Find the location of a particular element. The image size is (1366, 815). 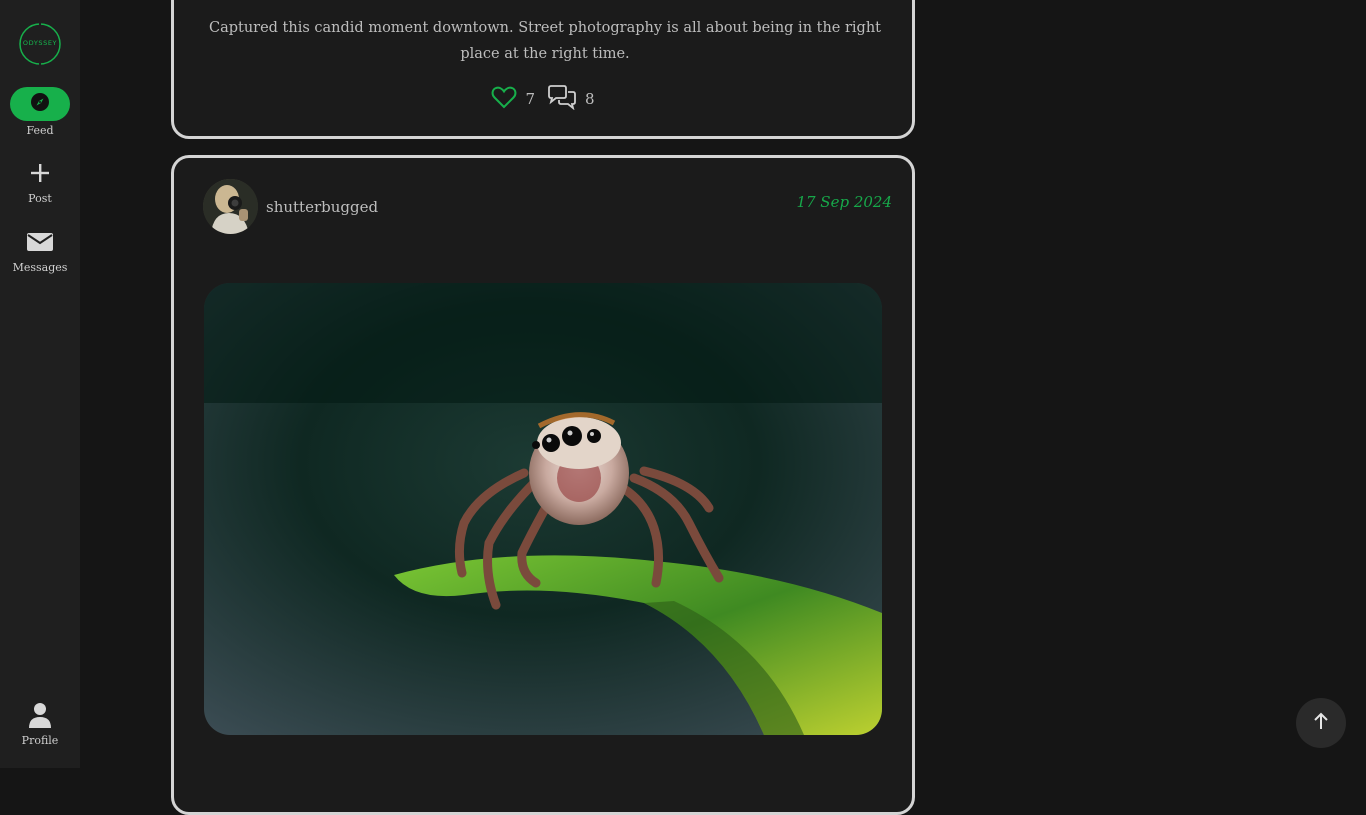

avatar is located at coordinates (230, 206).